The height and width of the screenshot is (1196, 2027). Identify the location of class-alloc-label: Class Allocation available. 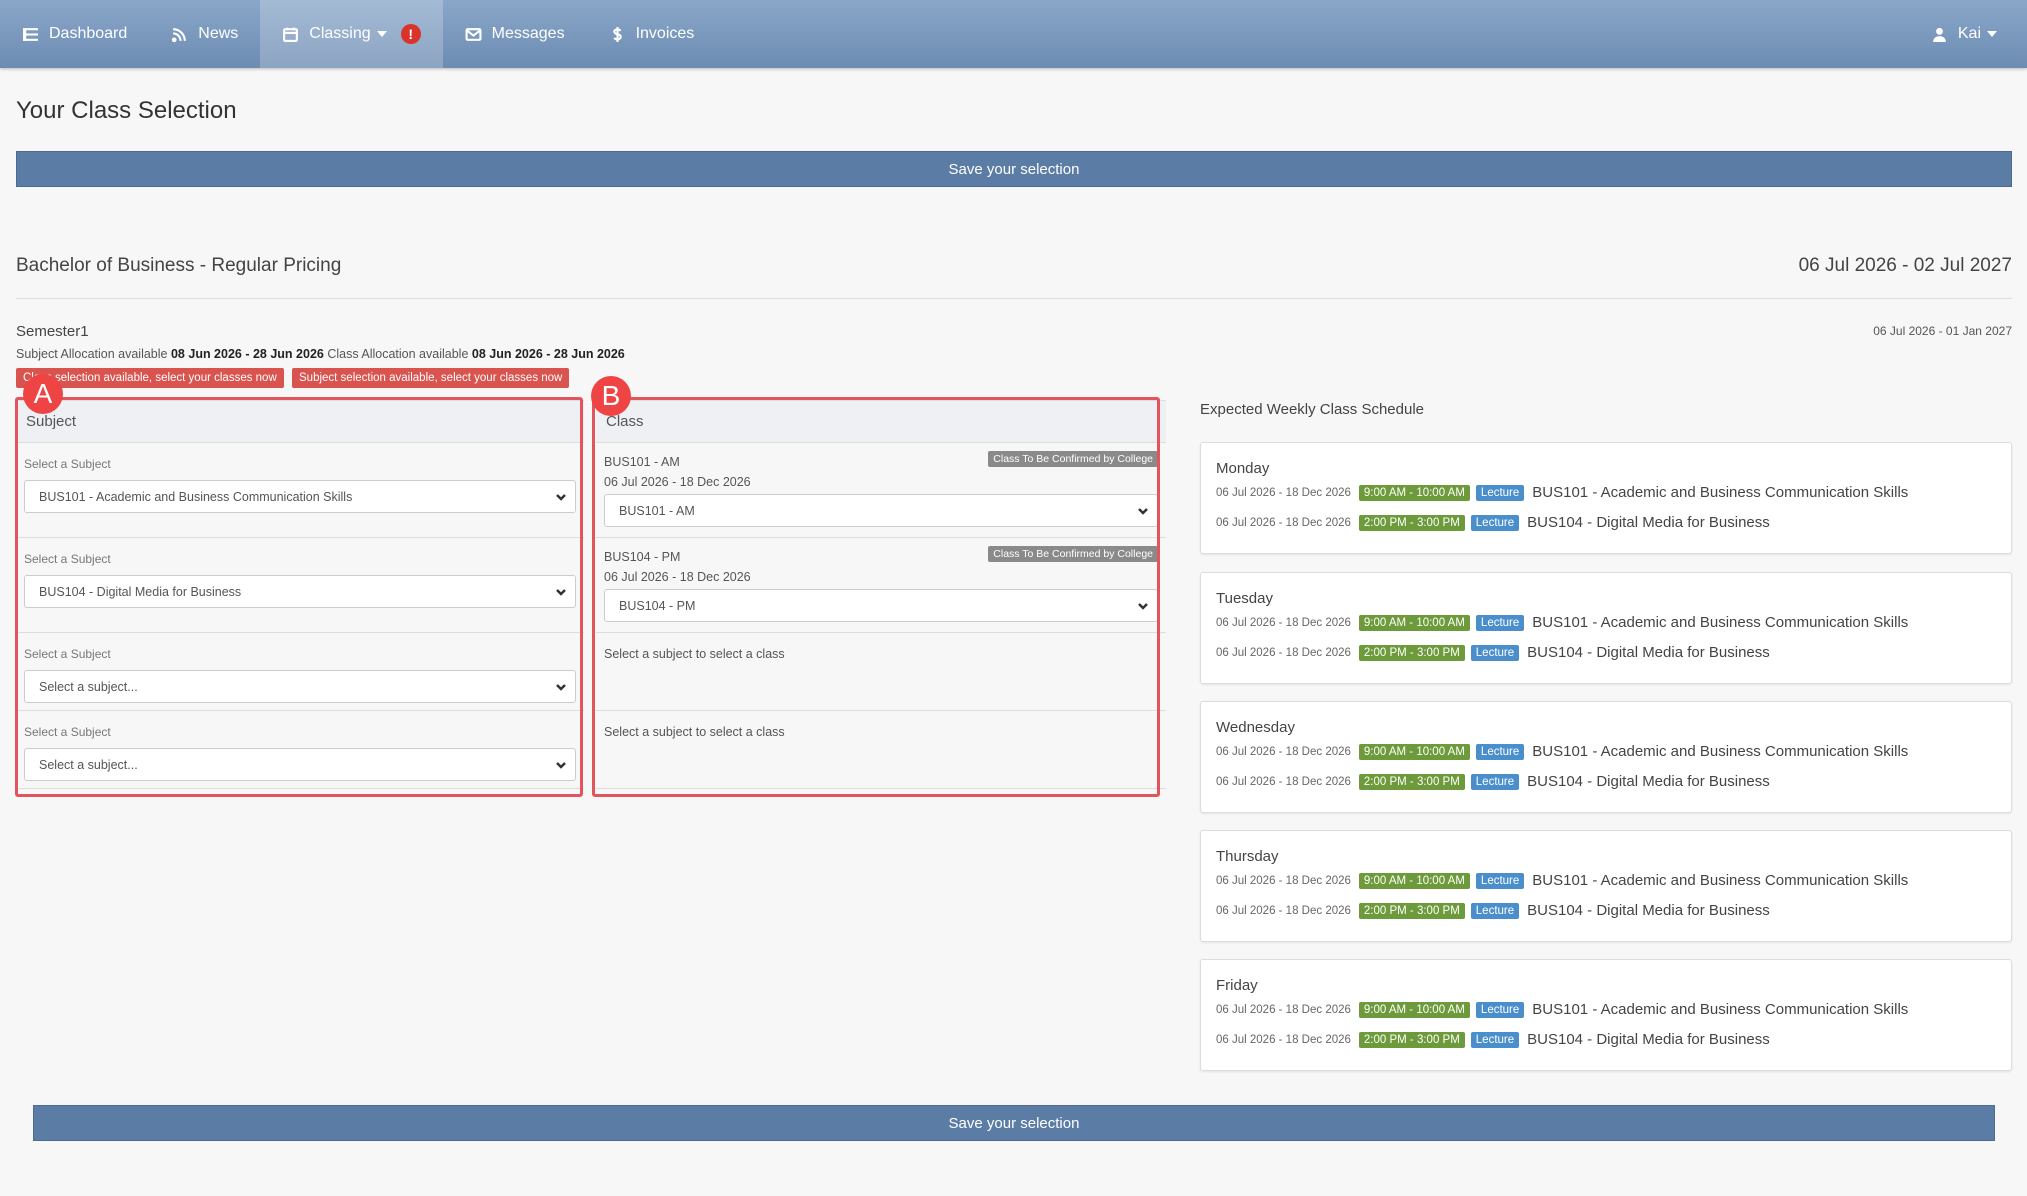
(398, 354).